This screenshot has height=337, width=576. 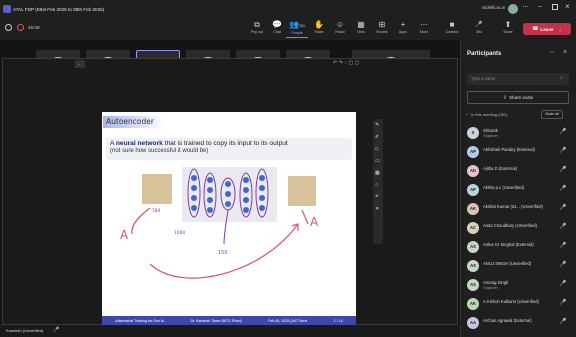 I want to click on people-count: 251, so click(x=301, y=26).